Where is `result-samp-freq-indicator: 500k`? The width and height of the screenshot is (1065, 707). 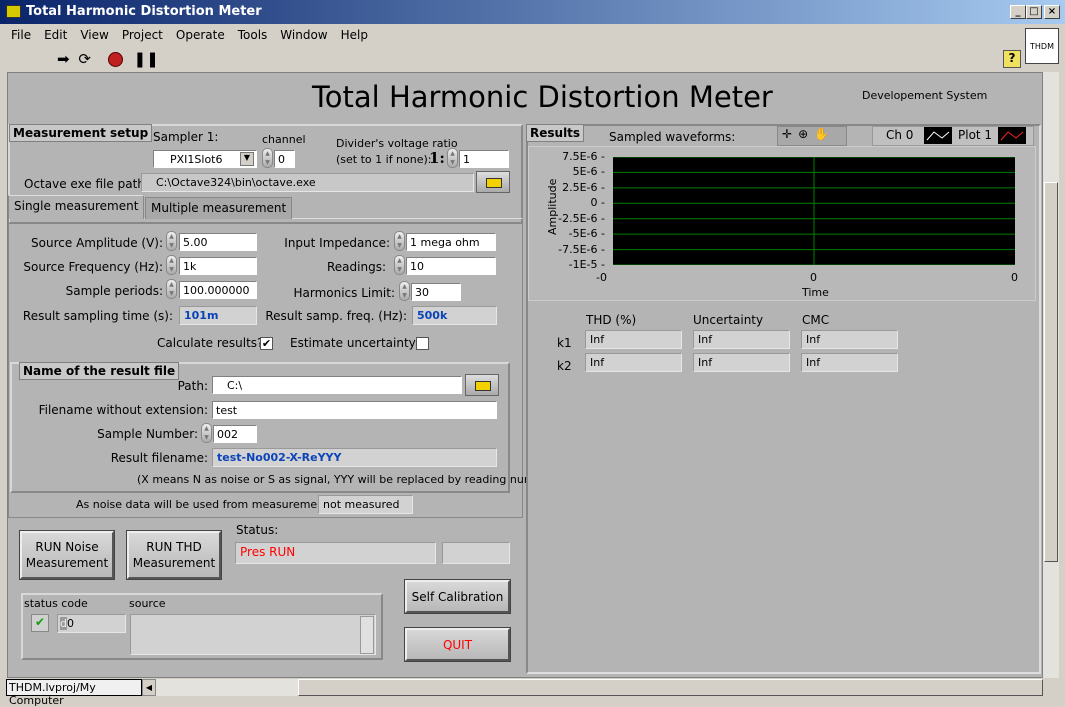 result-samp-freq-indicator: 500k is located at coordinates (454, 315).